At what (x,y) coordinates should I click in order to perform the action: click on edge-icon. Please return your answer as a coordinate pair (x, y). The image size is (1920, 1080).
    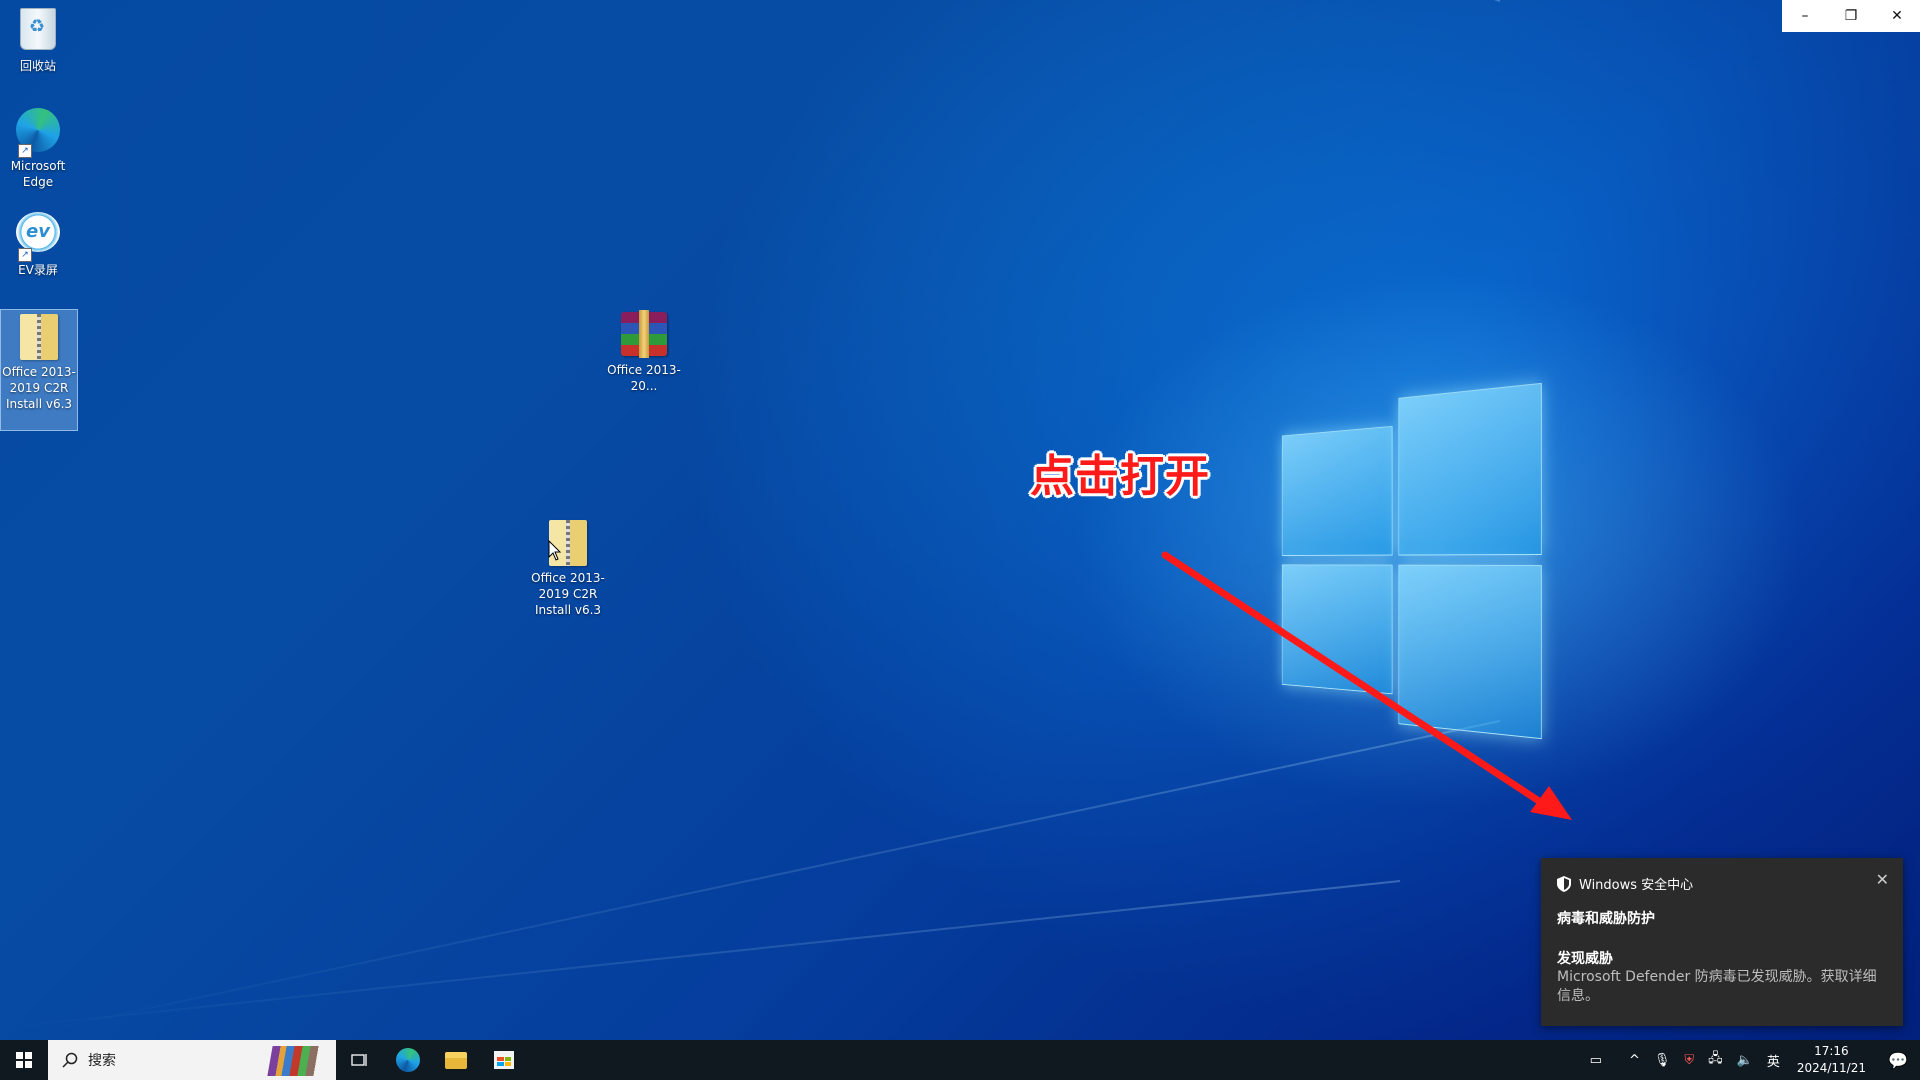
    Looking at the image, I should click on (408, 1060).